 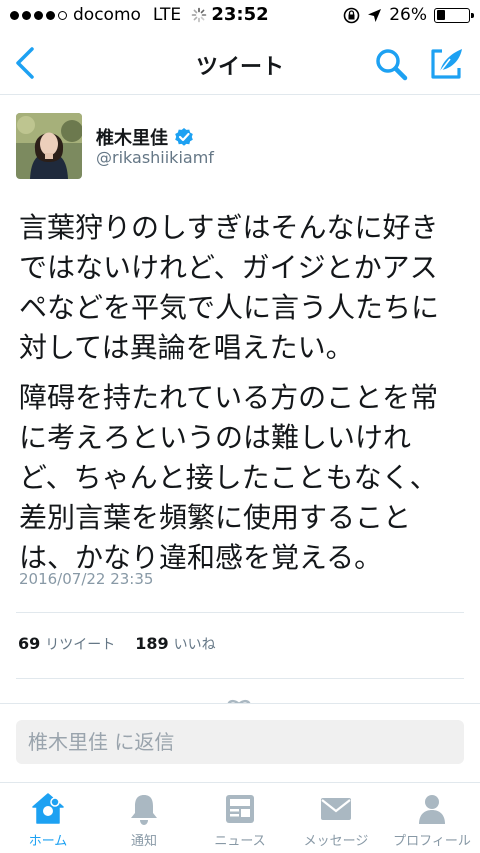 I want to click on navigation-bar: ツイート, so click(x=240, y=63).